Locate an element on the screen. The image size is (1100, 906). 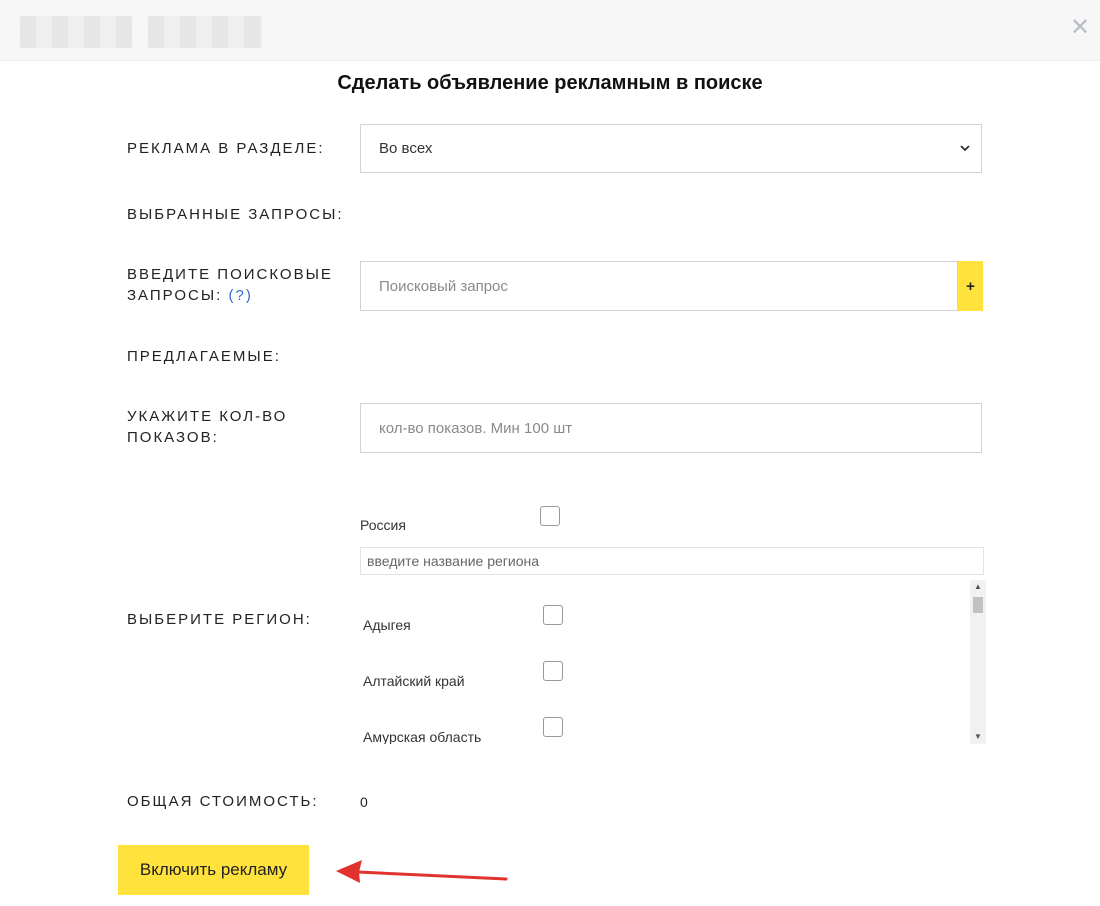
region-search-field is located at coordinates (677, 561).